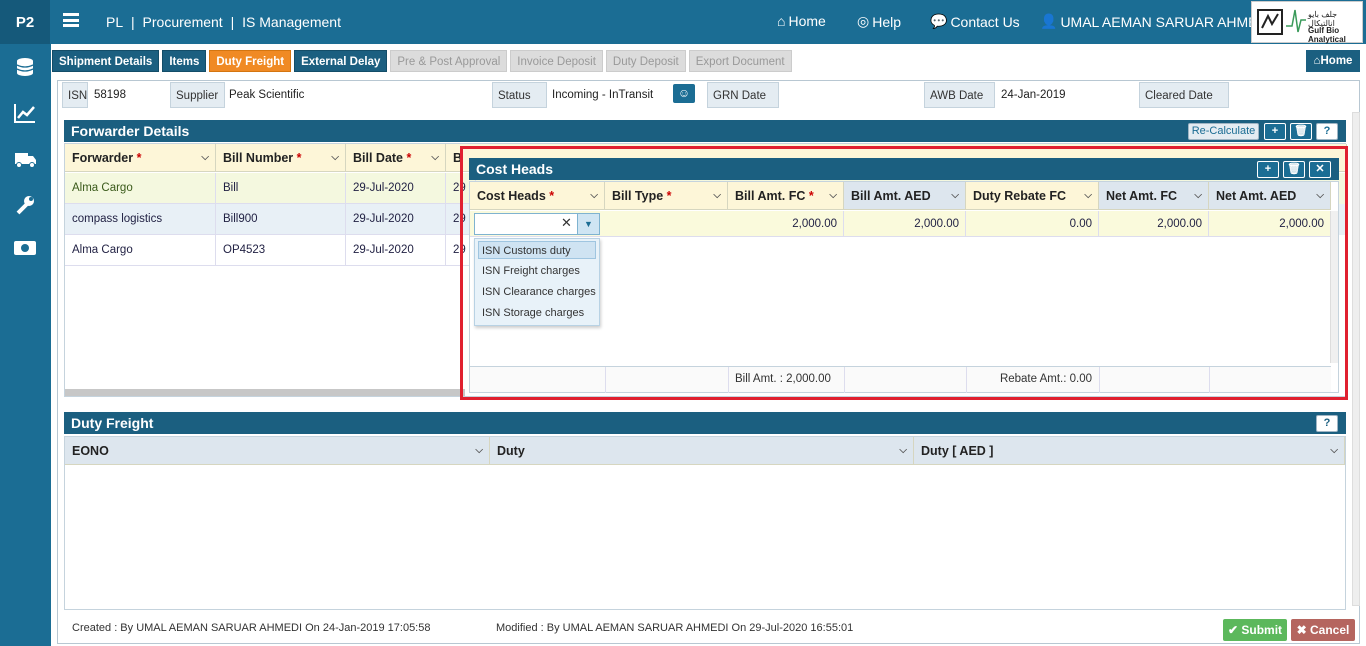  I want to click on col-duty-aed: Duty [ AED ] ⌵, so click(1129, 451).